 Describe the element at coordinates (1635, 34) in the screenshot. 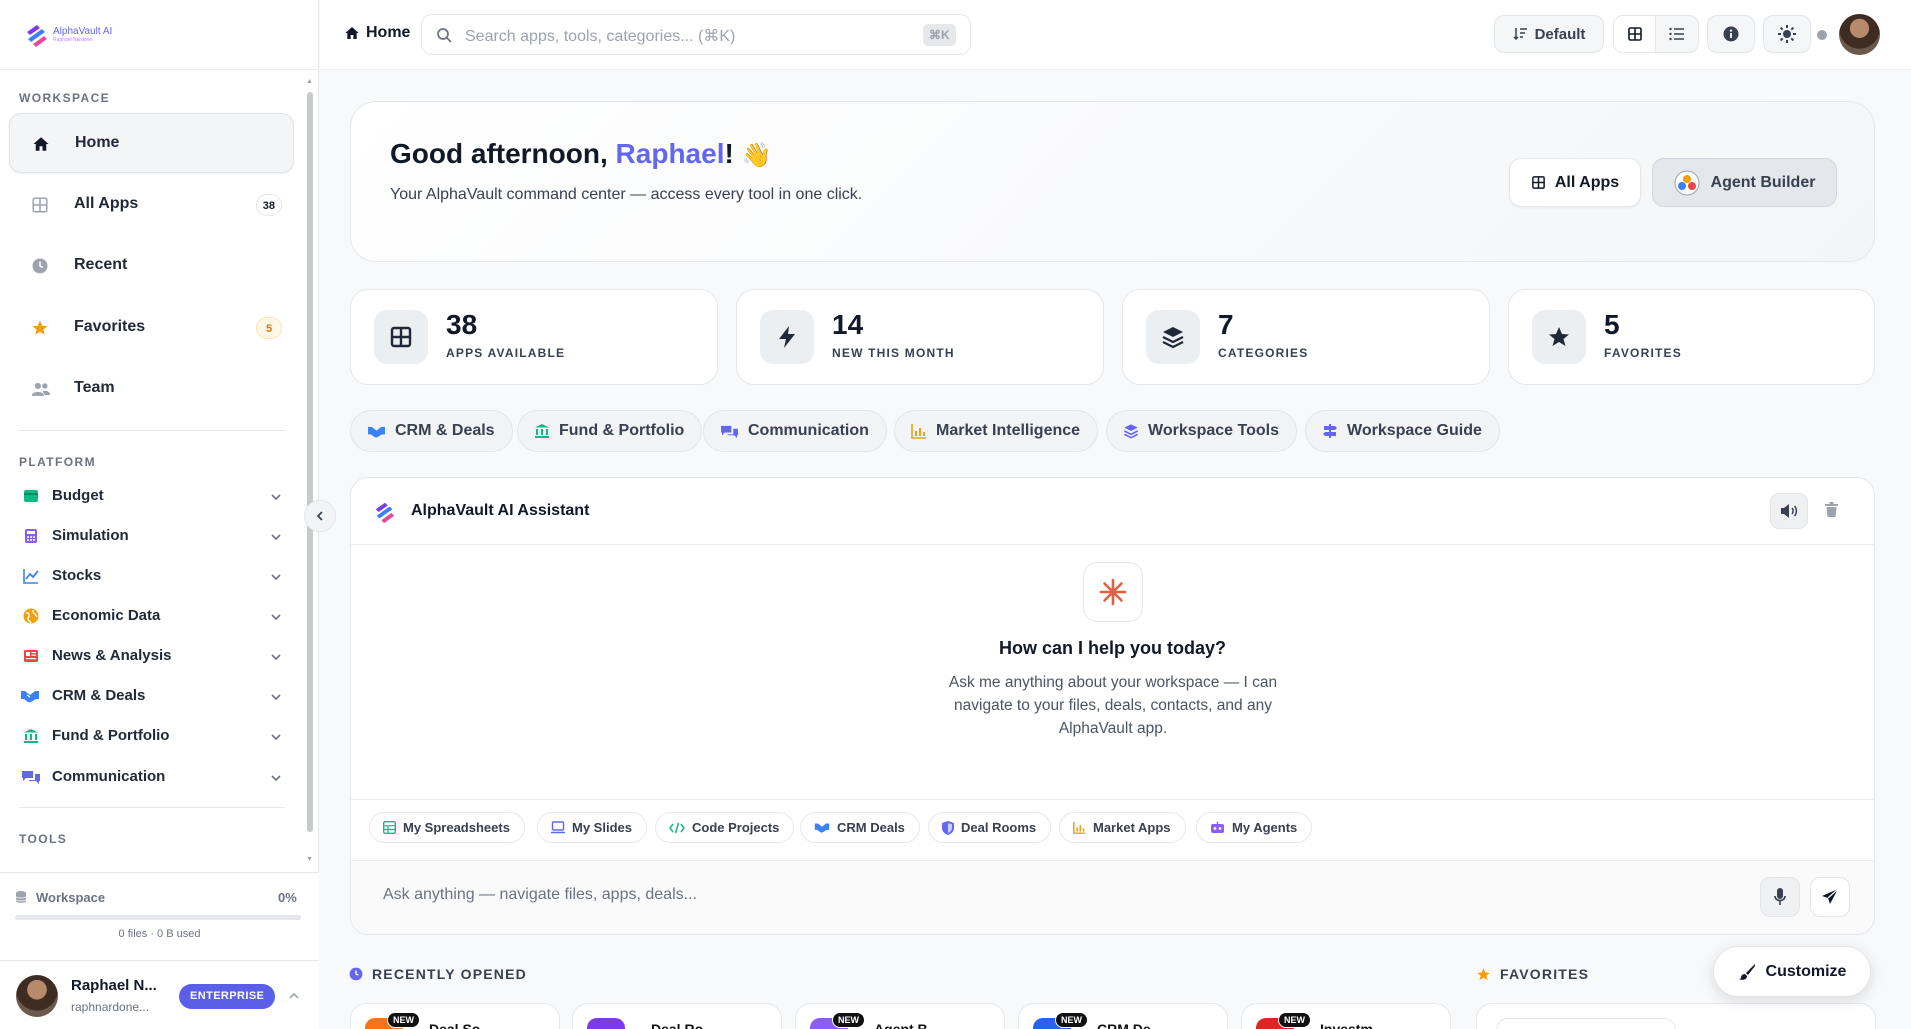

I see `grid-view-button` at that location.